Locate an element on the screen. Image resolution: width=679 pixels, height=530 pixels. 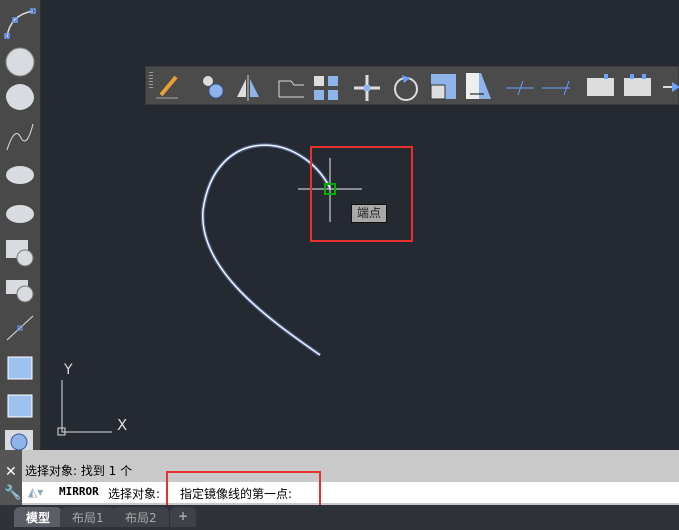
command-history: 选择对象: 找到 1 个 is located at coordinates (79, 471).